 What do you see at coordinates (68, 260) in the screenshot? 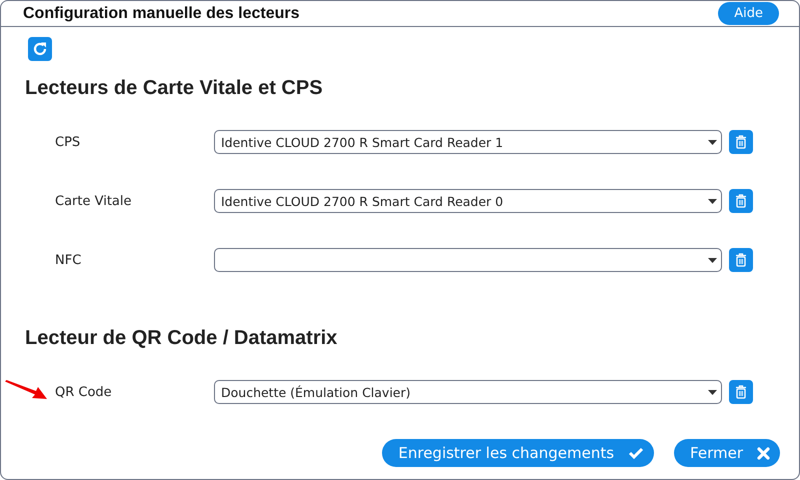
I see `field-label: NFC` at bounding box center [68, 260].